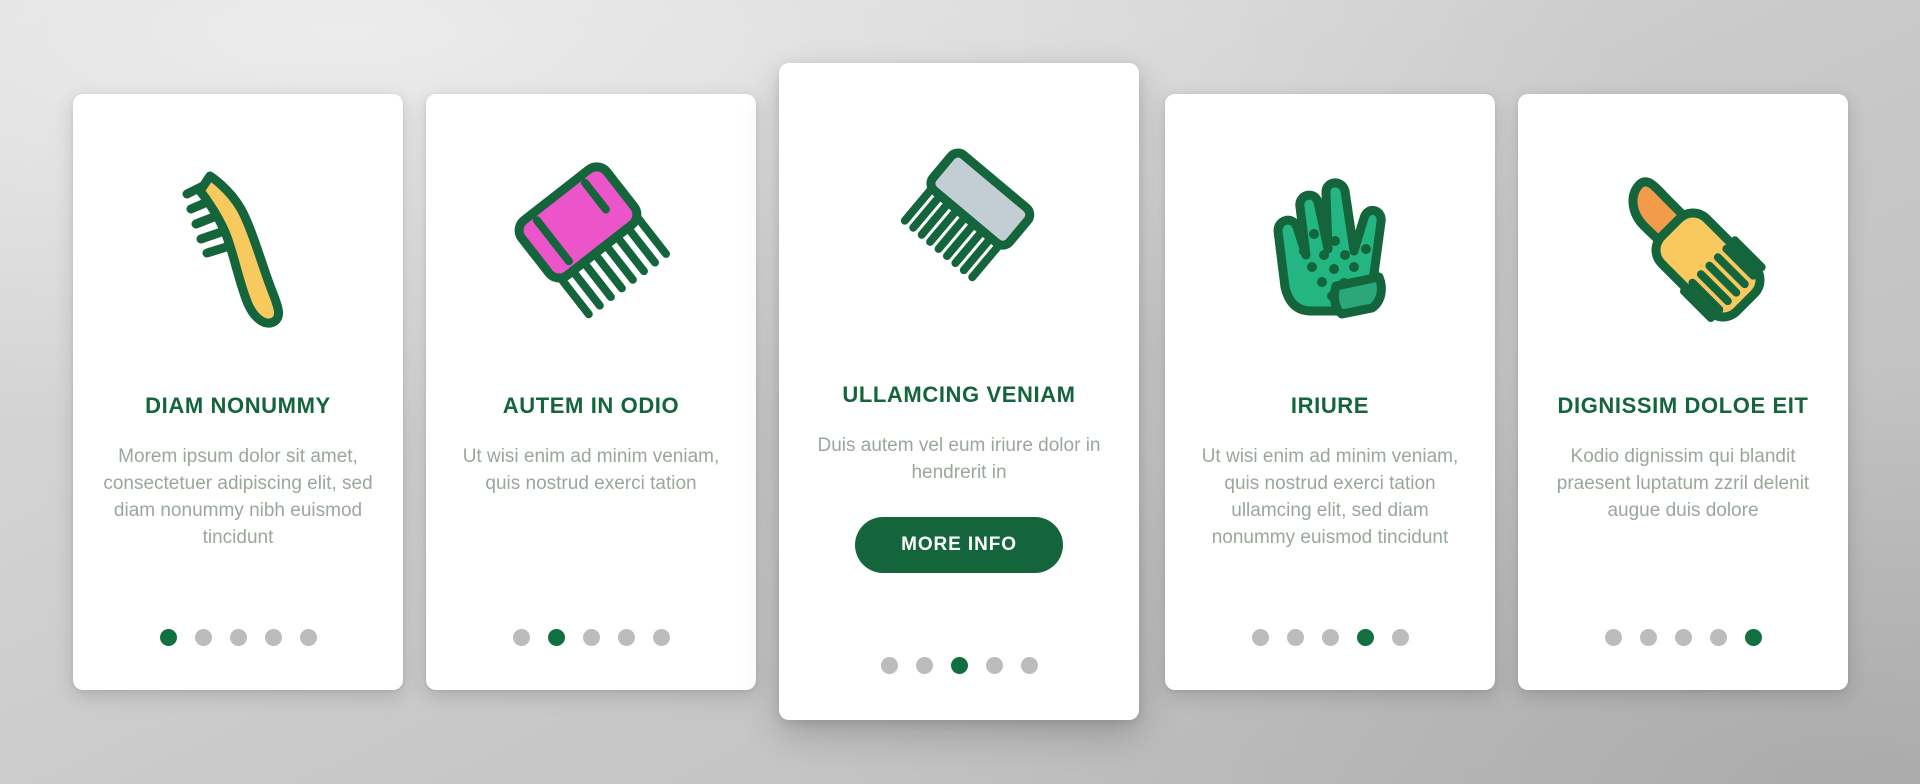  I want to click on slicker-brush-icon, so click(238, 244).